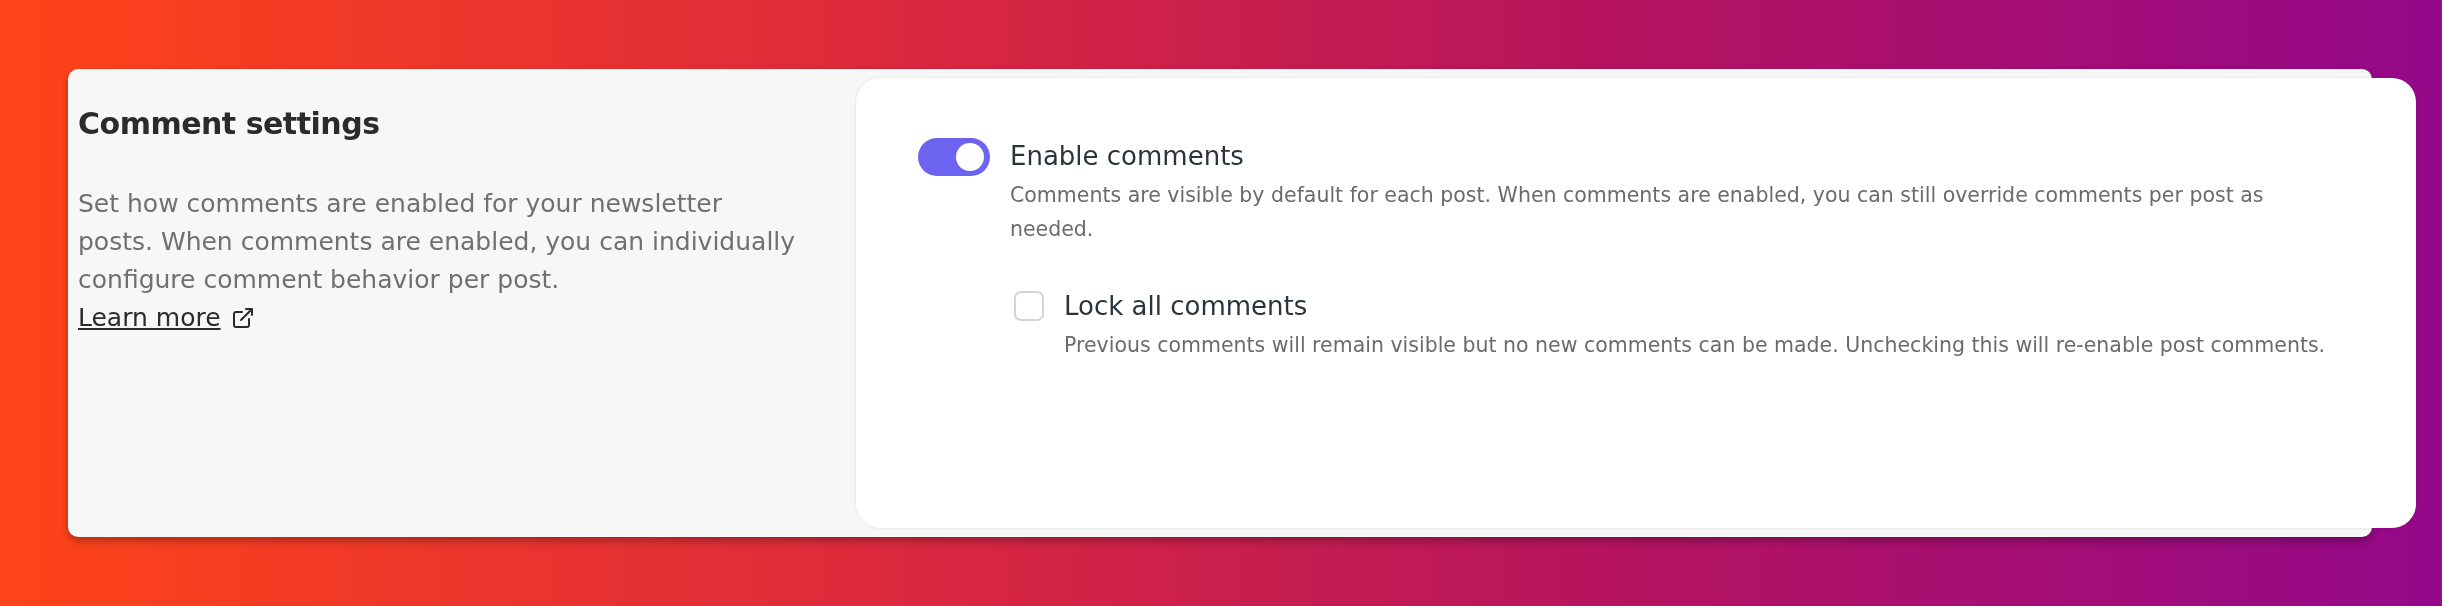 Image resolution: width=2442 pixels, height=606 pixels. Describe the element at coordinates (229, 123) in the screenshot. I see `section-title: Comment settings` at that location.